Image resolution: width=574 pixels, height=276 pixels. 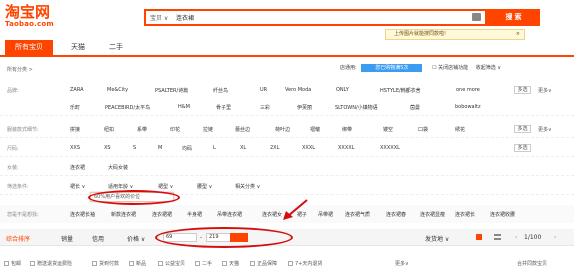 I want to click on size-item: XXS, so click(x=75, y=148).